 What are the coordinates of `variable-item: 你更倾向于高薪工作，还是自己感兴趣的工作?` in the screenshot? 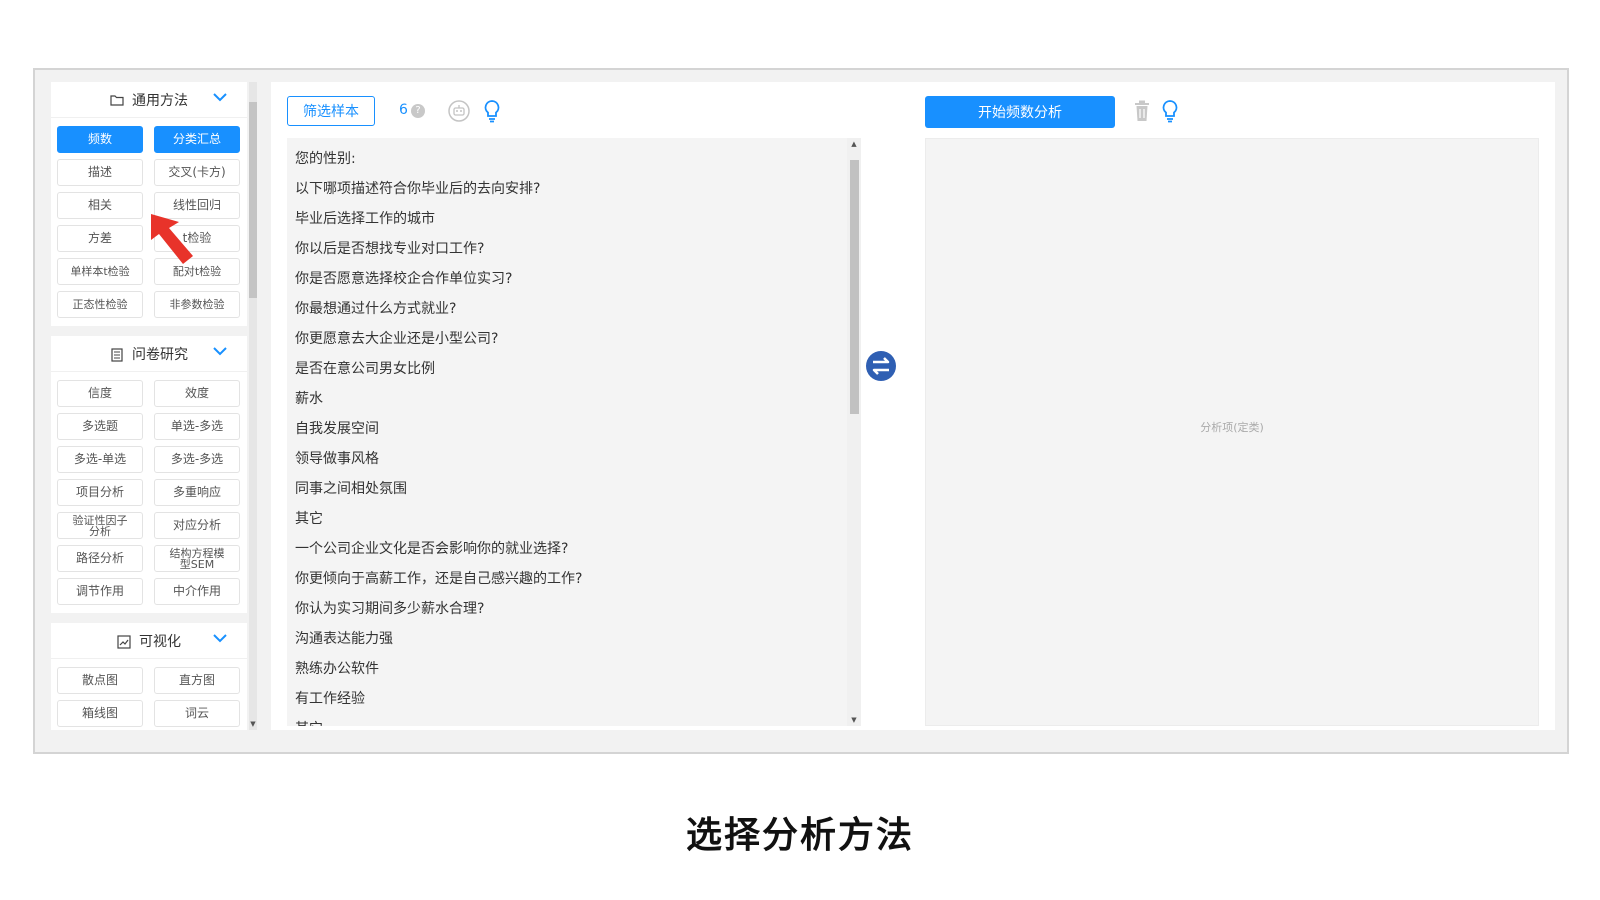 It's located at (574, 579).